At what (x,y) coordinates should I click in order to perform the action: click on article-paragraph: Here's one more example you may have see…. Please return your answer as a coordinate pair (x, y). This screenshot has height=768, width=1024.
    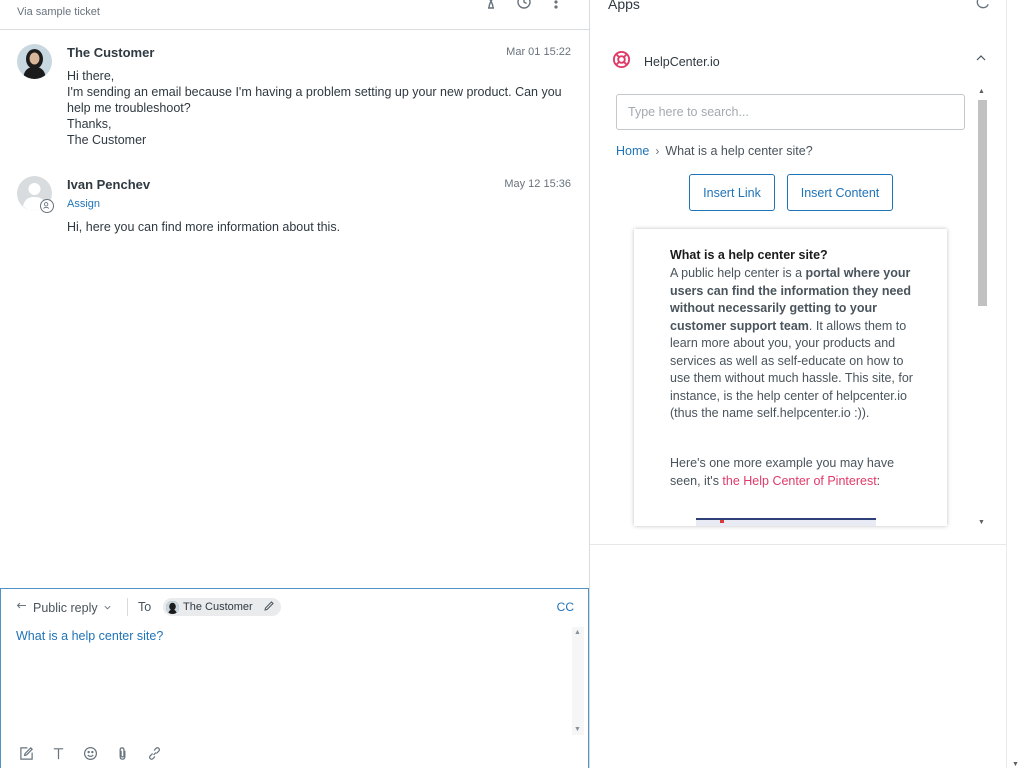
    Looking at the image, I should click on (792, 472).